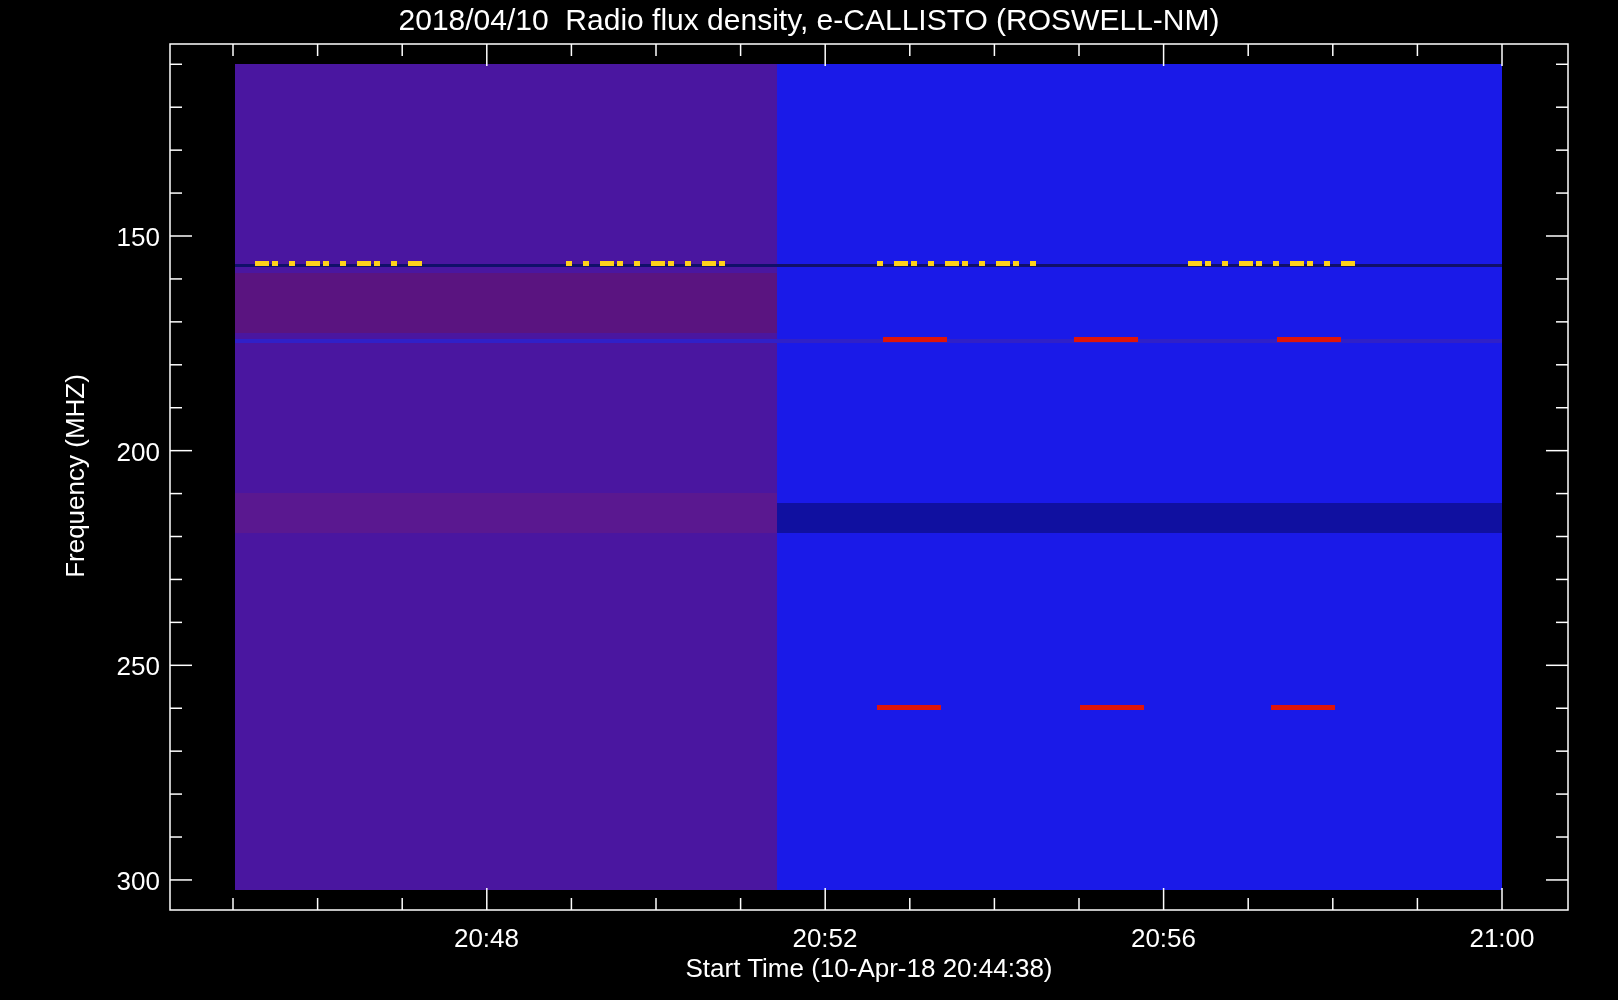 The image size is (1618, 1000). Describe the element at coordinates (138, 880) in the screenshot. I see `y-tick-label: 300` at that location.